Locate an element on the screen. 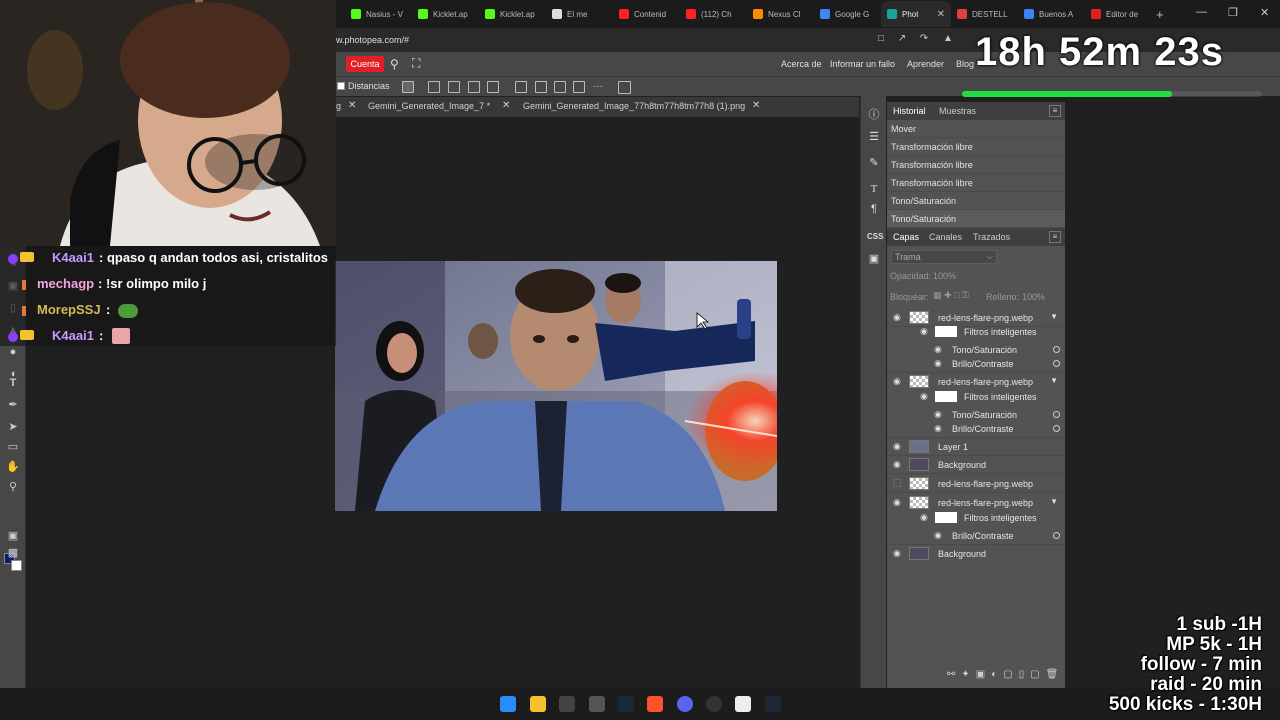  opacity-value: 100% is located at coordinates (944, 276).